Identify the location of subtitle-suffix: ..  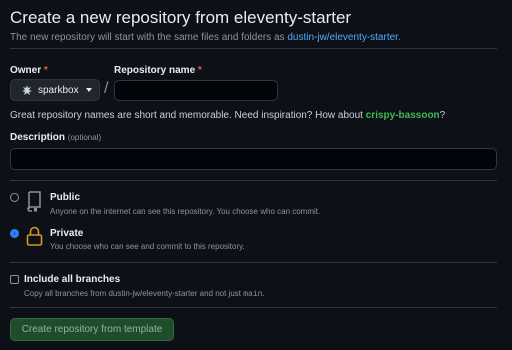
(399, 37).